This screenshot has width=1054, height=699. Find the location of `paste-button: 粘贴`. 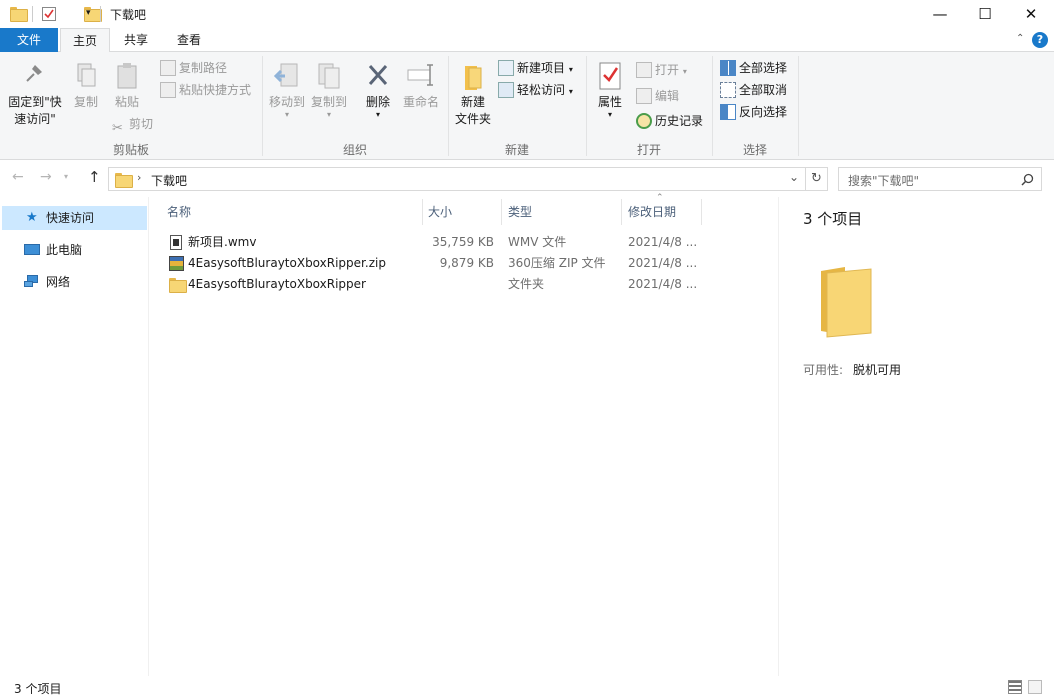

paste-button: 粘贴 is located at coordinates (127, 86).